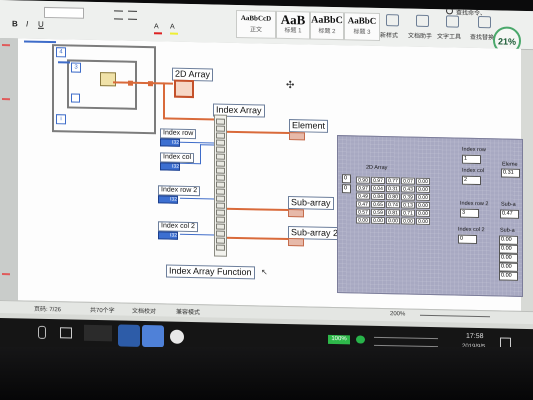 The width and height of the screenshot is (533, 400). I want to click on element-wire, so click(257, 132).